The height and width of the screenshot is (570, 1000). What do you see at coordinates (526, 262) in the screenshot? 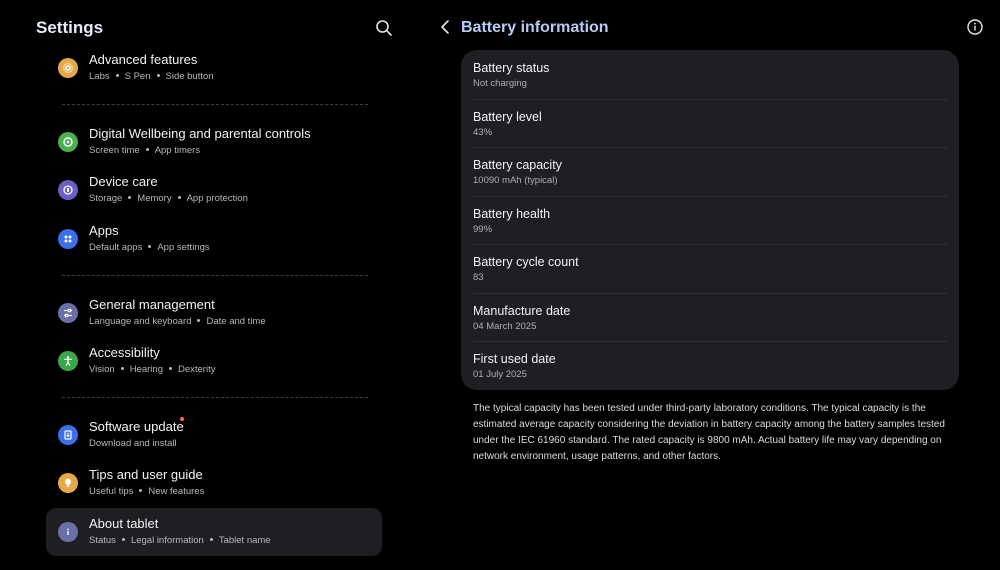
I see `row-title: Battery cycle count` at bounding box center [526, 262].